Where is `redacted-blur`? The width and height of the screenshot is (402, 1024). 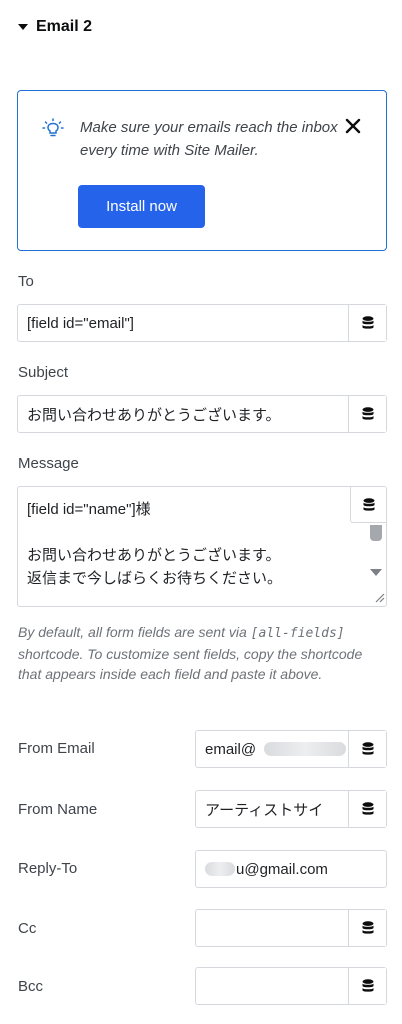 redacted-blur is located at coordinates (305, 749).